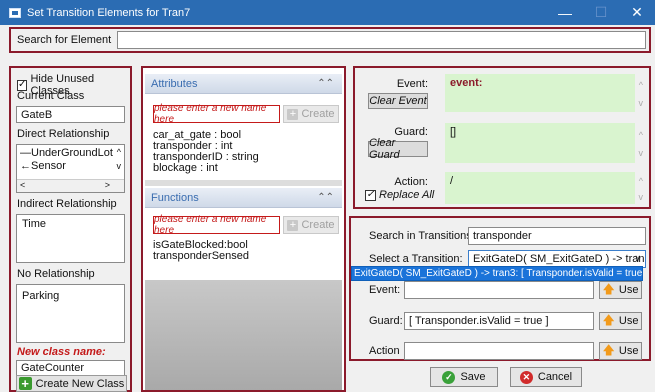 The image size is (655, 392). I want to click on check-icon: ✓, so click(449, 377).